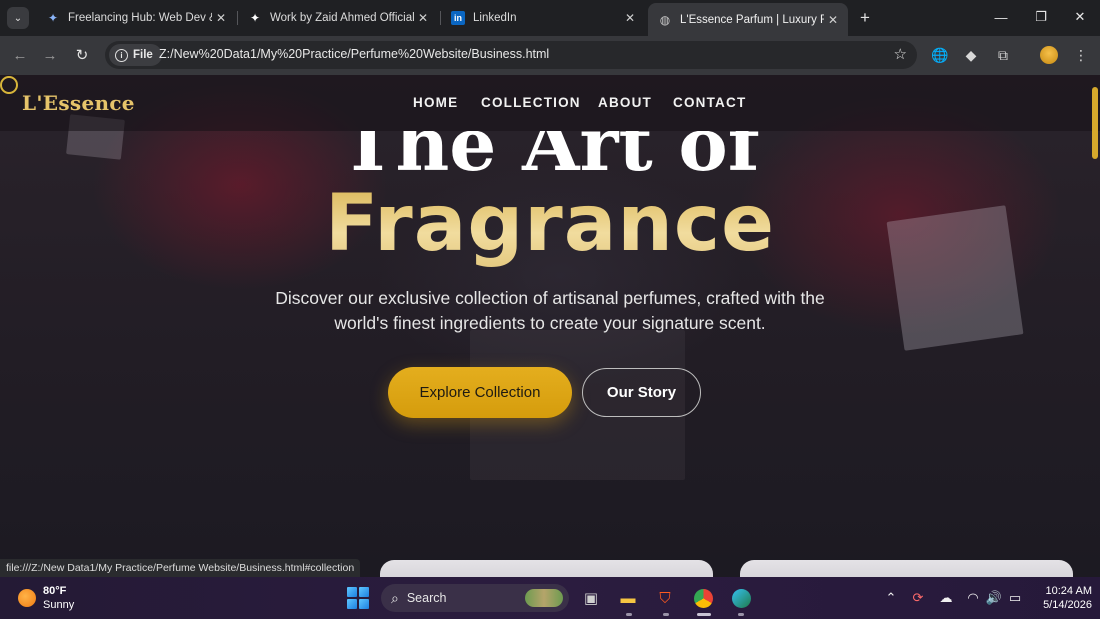 This screenshot has height=619, width=1100. Describe the element at coordinates (973, 598) in the screenshot. I see `wifi-icon: ◠` at that location.